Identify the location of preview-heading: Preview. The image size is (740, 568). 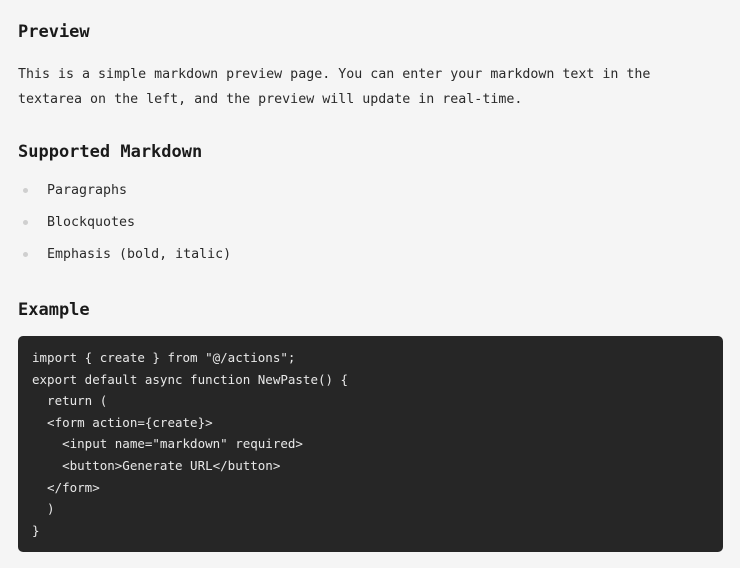
(54, 32).